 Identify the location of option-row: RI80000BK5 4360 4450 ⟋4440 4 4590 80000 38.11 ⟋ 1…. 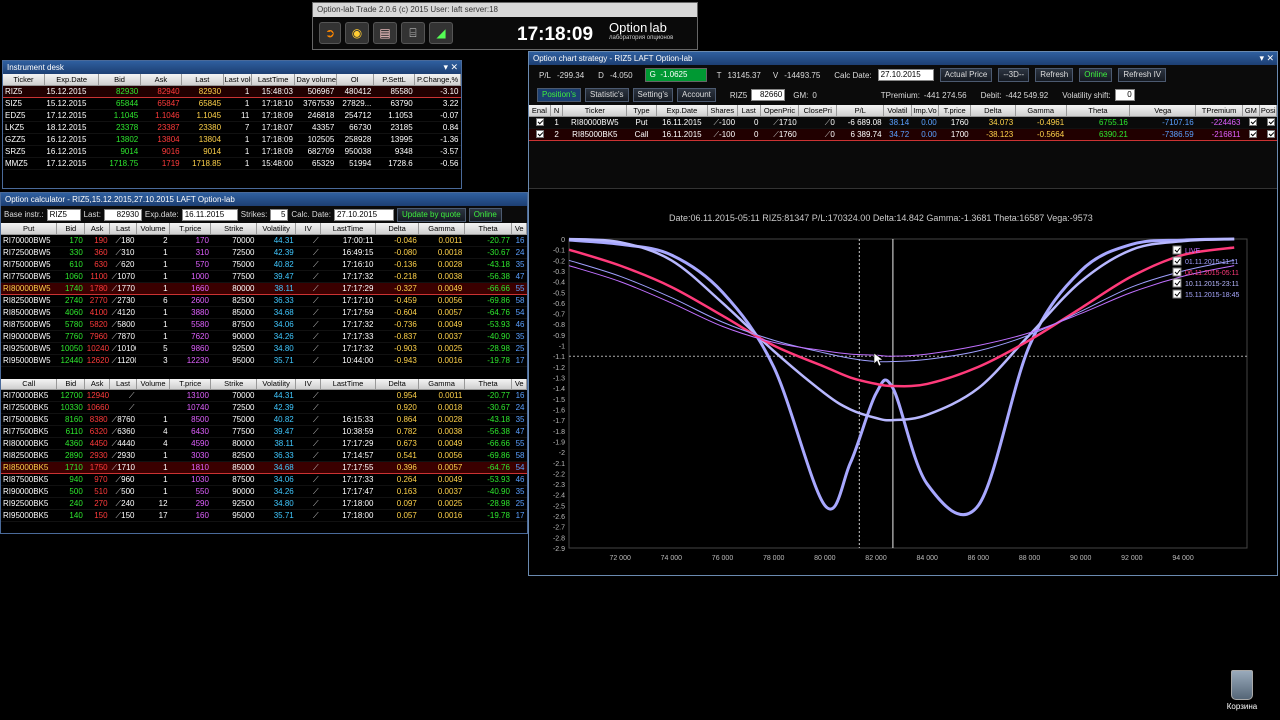
(264, 443).